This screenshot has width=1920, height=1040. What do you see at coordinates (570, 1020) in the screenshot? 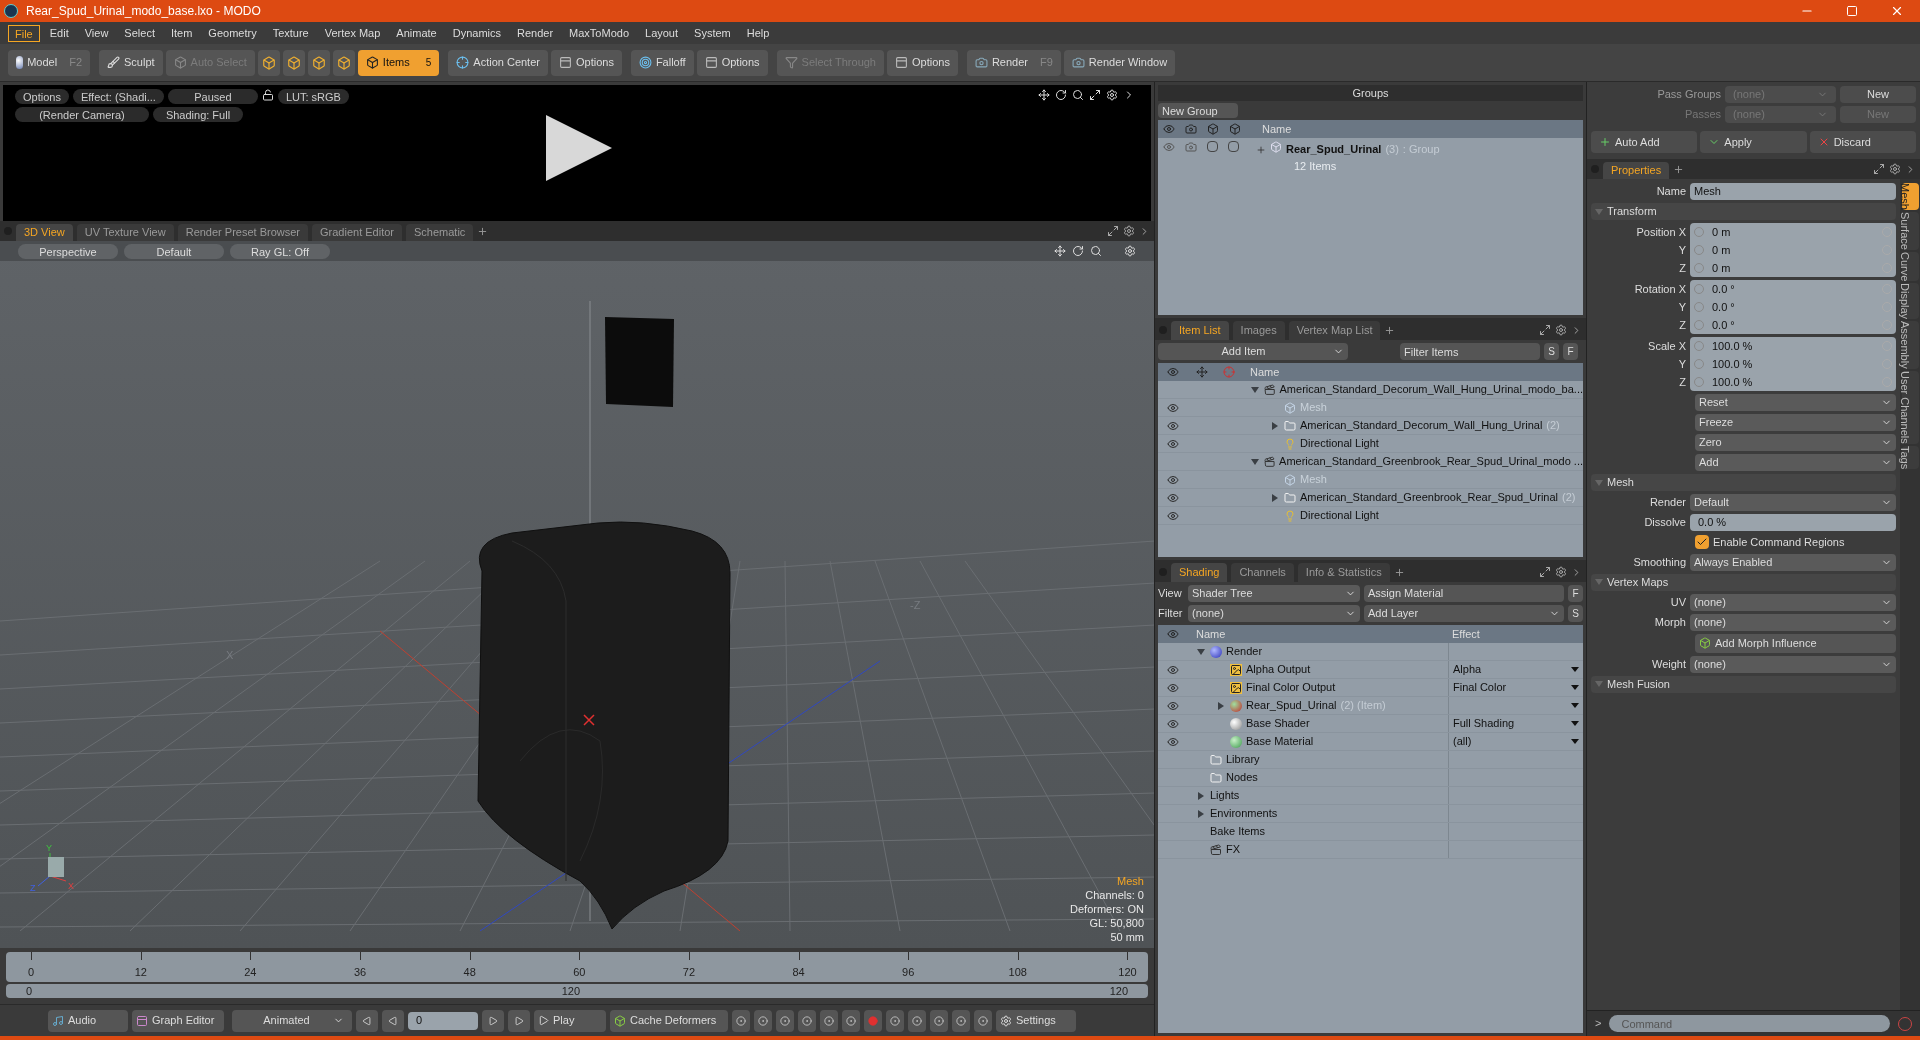
I see `play-button: Play` at bounding box center [570, 1020].